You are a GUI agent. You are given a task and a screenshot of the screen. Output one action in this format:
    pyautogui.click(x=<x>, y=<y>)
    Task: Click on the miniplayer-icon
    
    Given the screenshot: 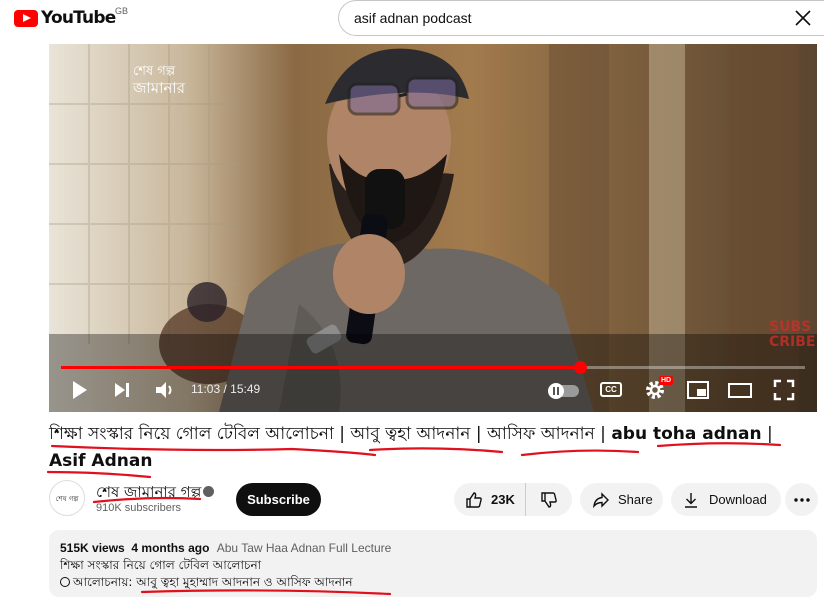 What is the action you would take?
    pyautogui.click(x=698, y=390)
    